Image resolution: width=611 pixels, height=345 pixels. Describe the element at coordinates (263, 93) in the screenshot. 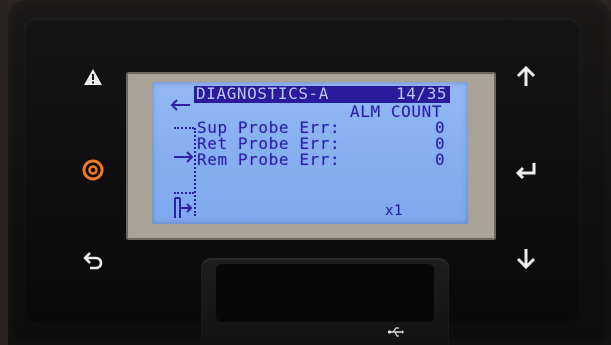

I see `screen-title: DIAGNOSTICS-A` at that location.